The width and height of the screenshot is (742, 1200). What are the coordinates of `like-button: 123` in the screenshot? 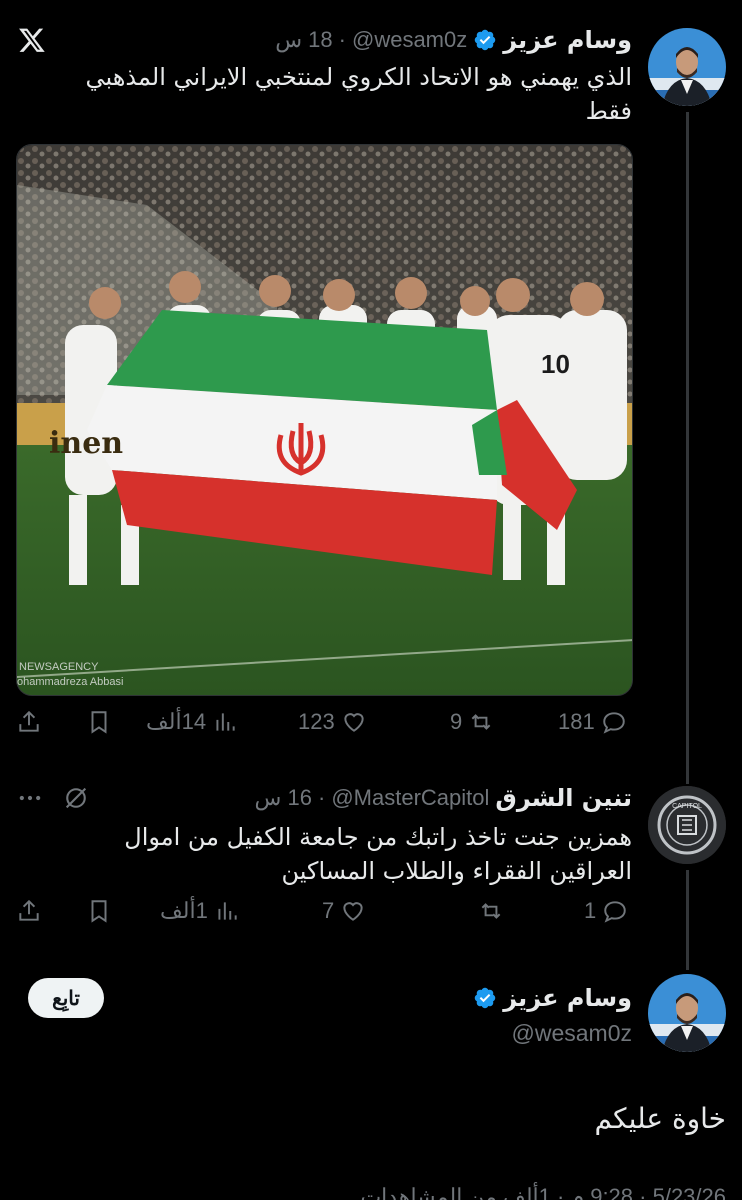 It's located at (332, 722).